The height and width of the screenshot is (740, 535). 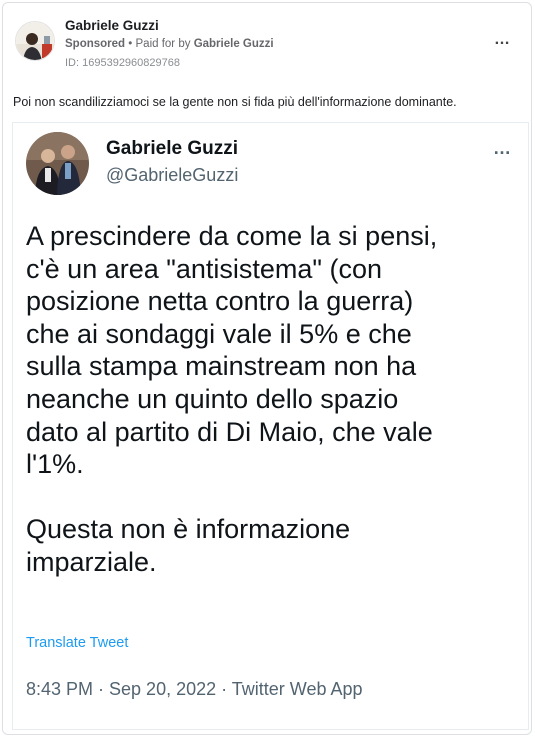 I want to click on sponsor-line: Sponsored • Paid for by Gabriele Guzzi, so click(x=169, y=44).